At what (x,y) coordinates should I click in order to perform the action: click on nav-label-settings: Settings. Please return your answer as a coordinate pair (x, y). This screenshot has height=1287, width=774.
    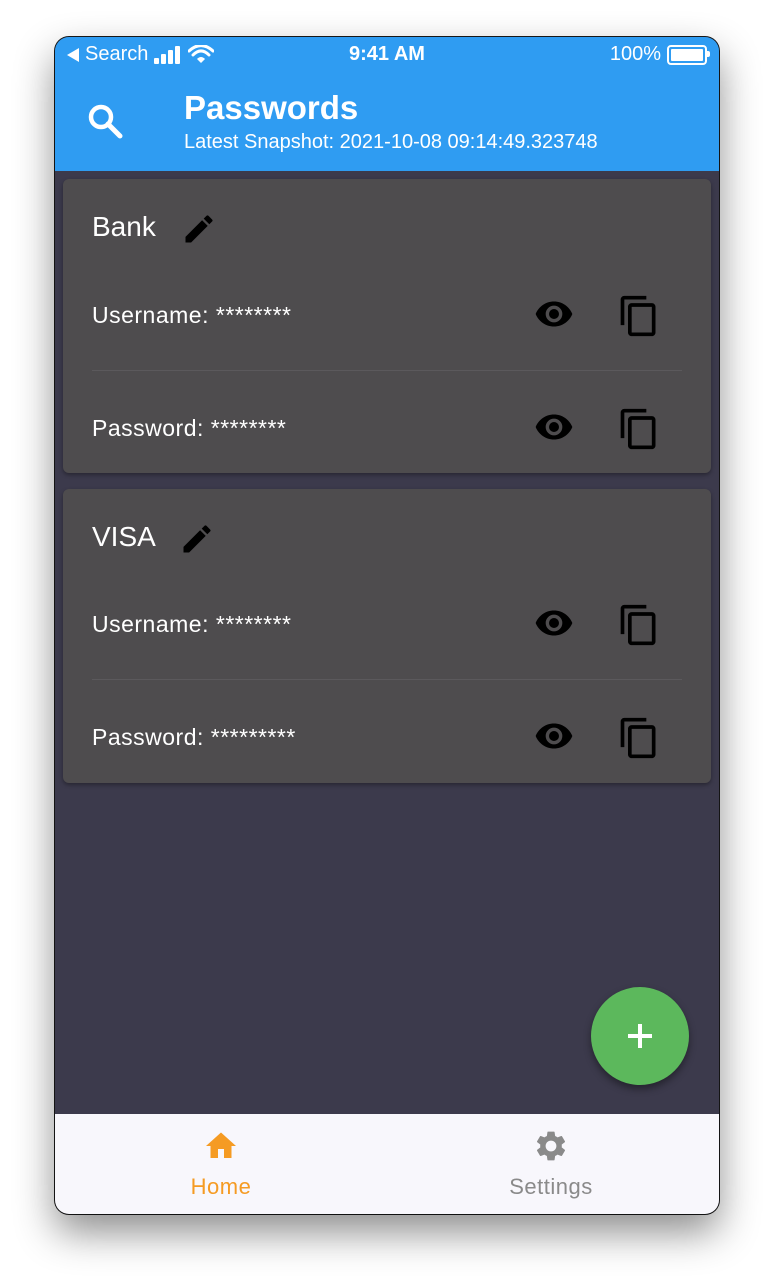
    Looking at the image, I should click on (551, 1186).